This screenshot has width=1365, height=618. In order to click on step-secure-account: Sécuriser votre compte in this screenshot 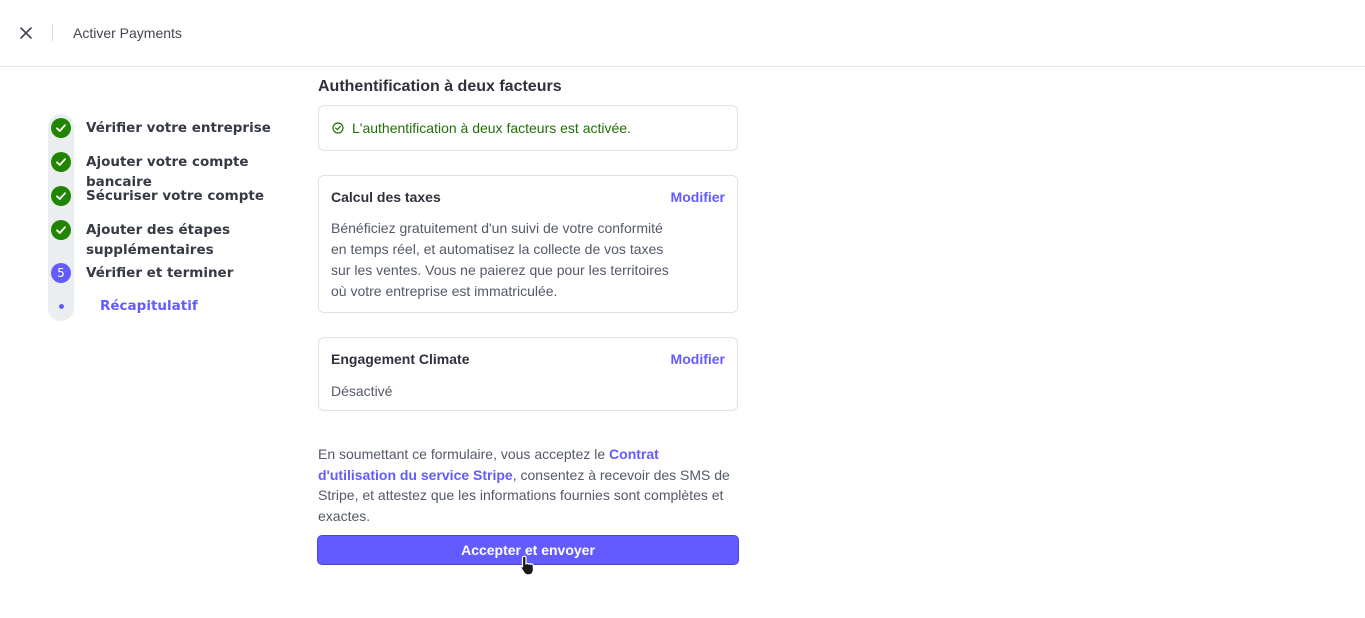, I will do `click(174, 196)`.